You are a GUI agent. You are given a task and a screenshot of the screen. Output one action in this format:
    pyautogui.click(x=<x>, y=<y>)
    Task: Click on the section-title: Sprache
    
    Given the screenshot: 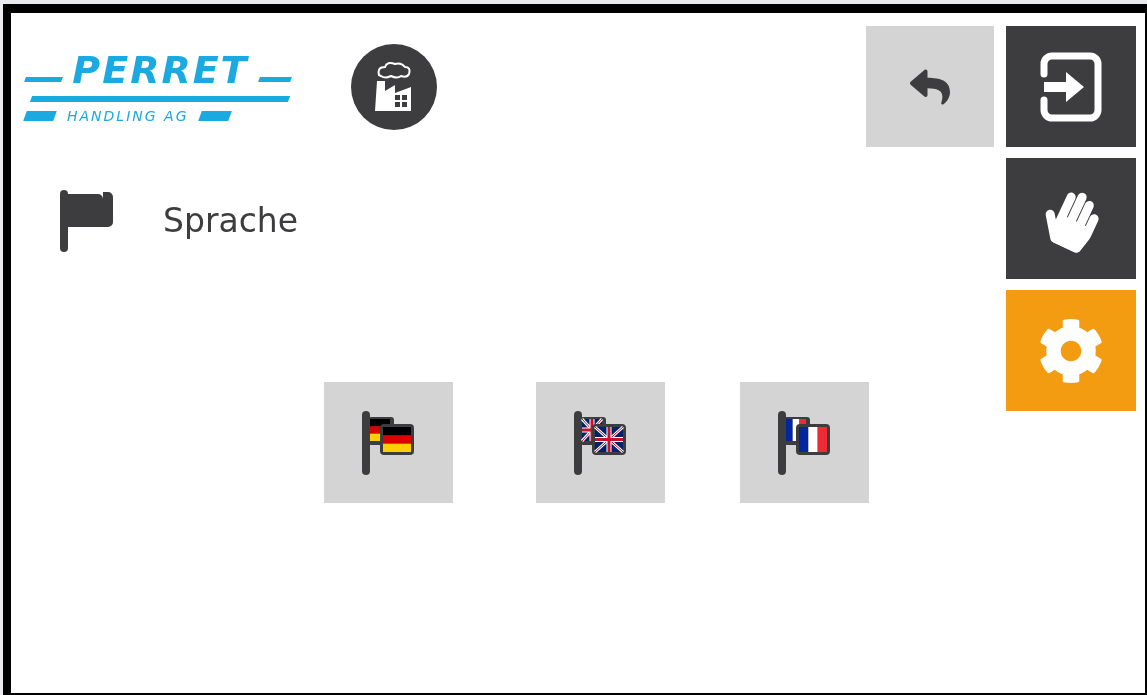 What is the action you would take?
    pyautogui.click(x=231, y=220)
    